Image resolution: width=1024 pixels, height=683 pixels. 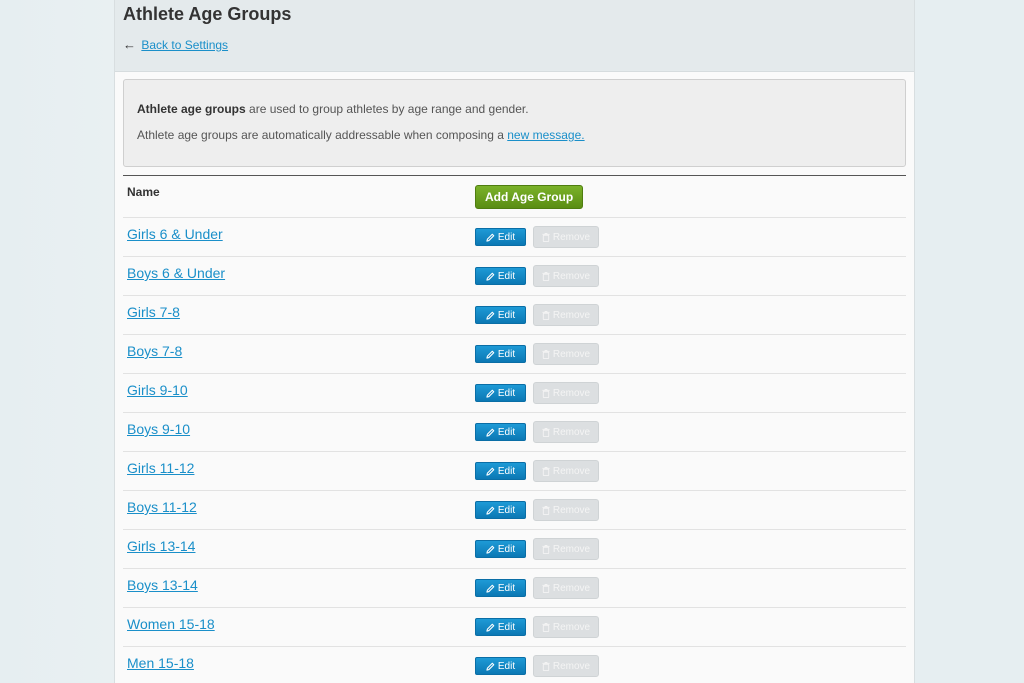 I want to click on table-row: Girls 9-10 Edit Remove, so click(x=514, y=393).